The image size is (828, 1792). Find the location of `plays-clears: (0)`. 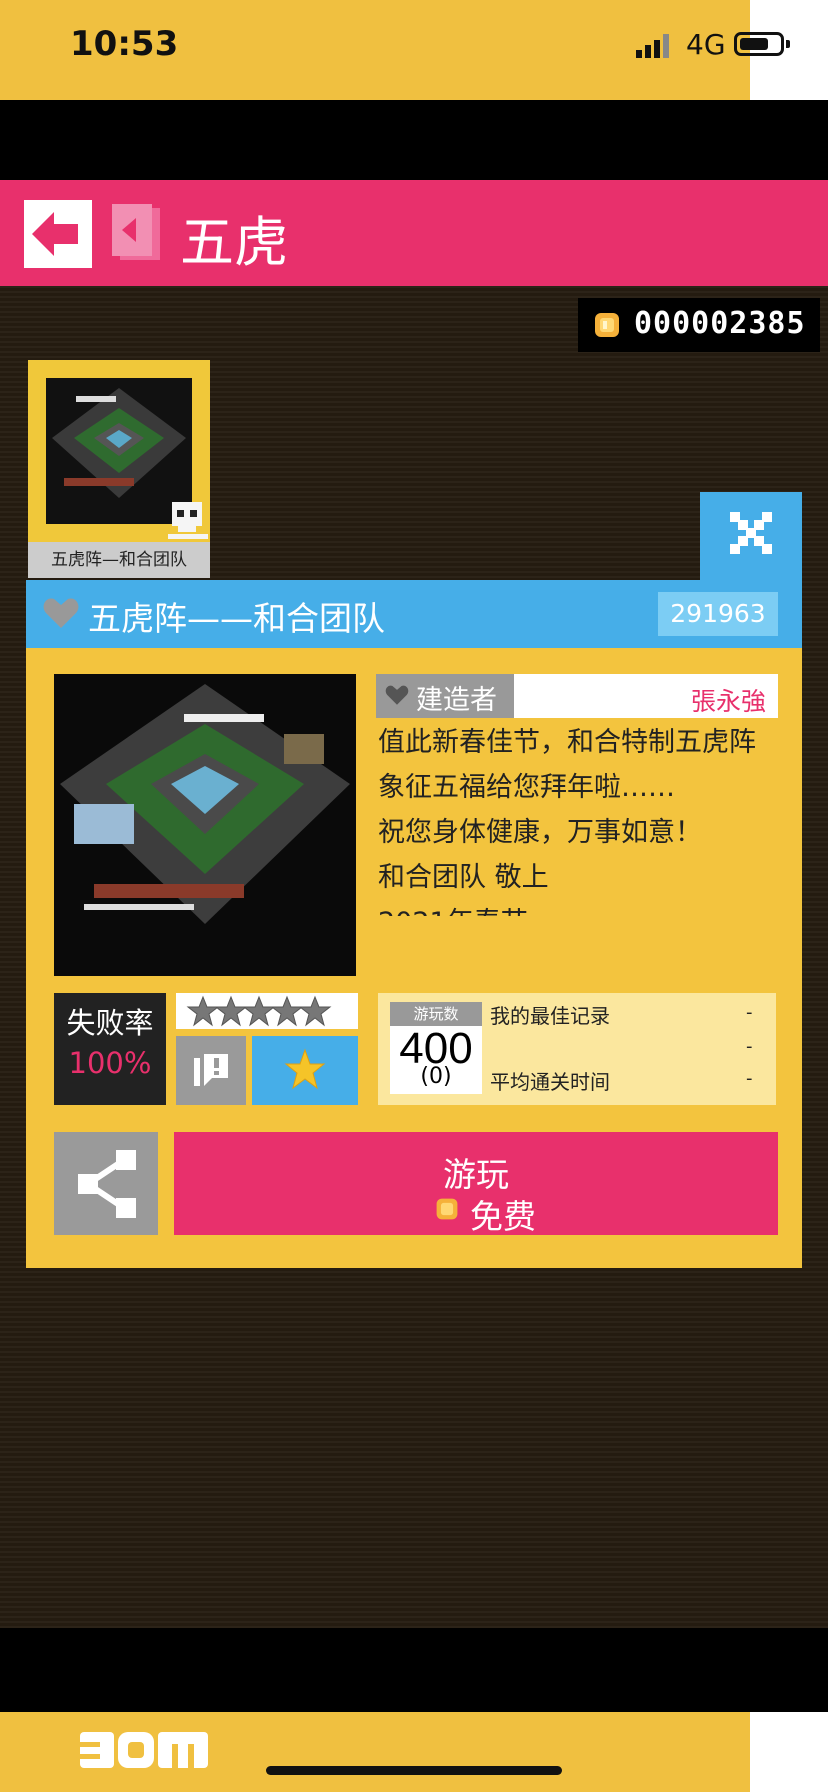

plays-clears: (0) is located at coordinates (436, 1076).